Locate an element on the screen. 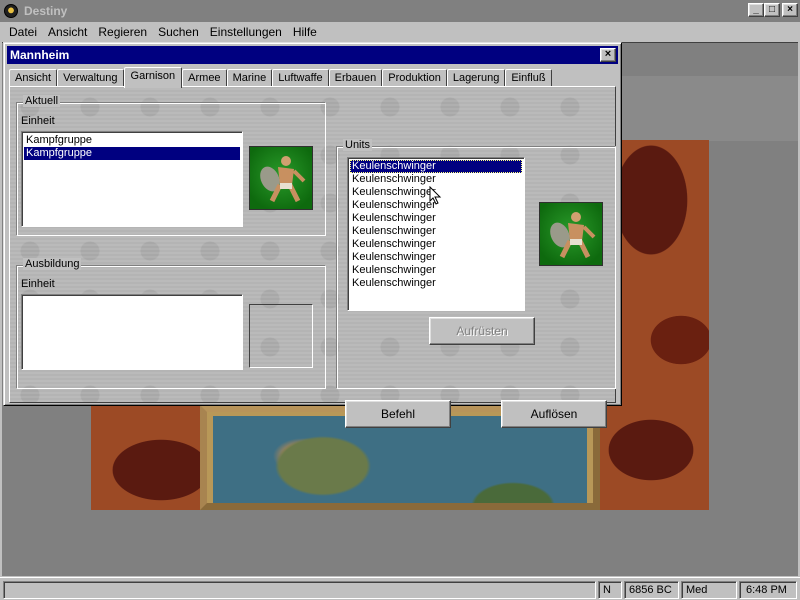 This screenshot has width=800, height=600. command-button: Befehl is located at coordinates (398, 414).